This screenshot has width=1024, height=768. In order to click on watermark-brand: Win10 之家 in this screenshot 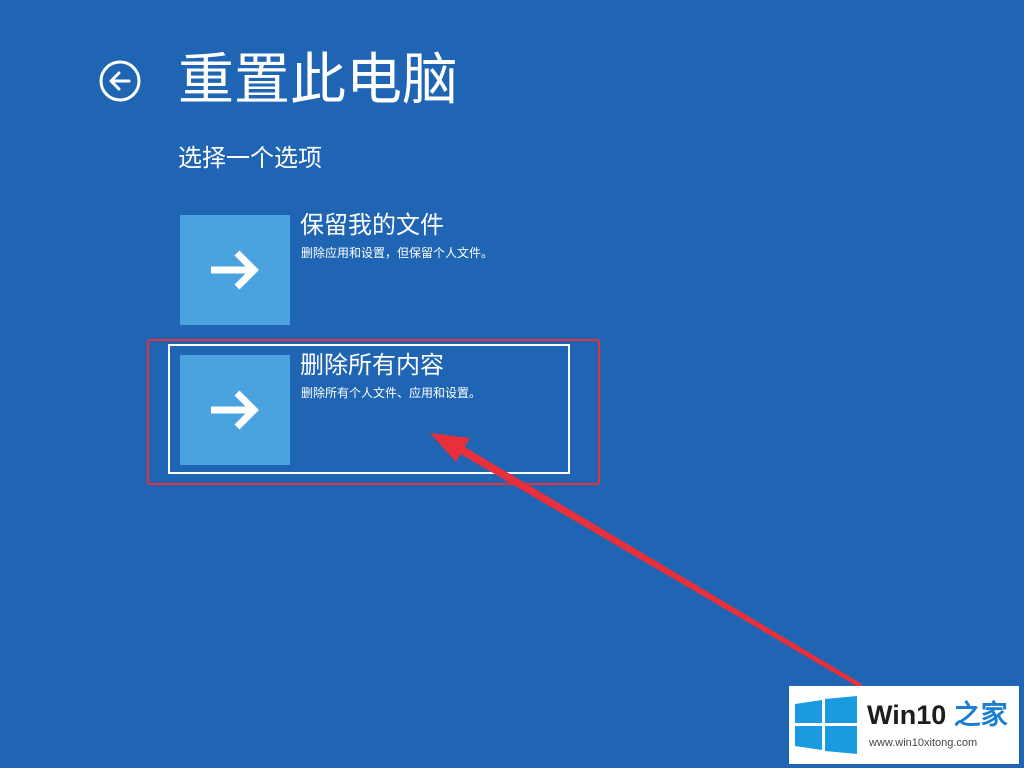, I will do `click(937, 715)`.